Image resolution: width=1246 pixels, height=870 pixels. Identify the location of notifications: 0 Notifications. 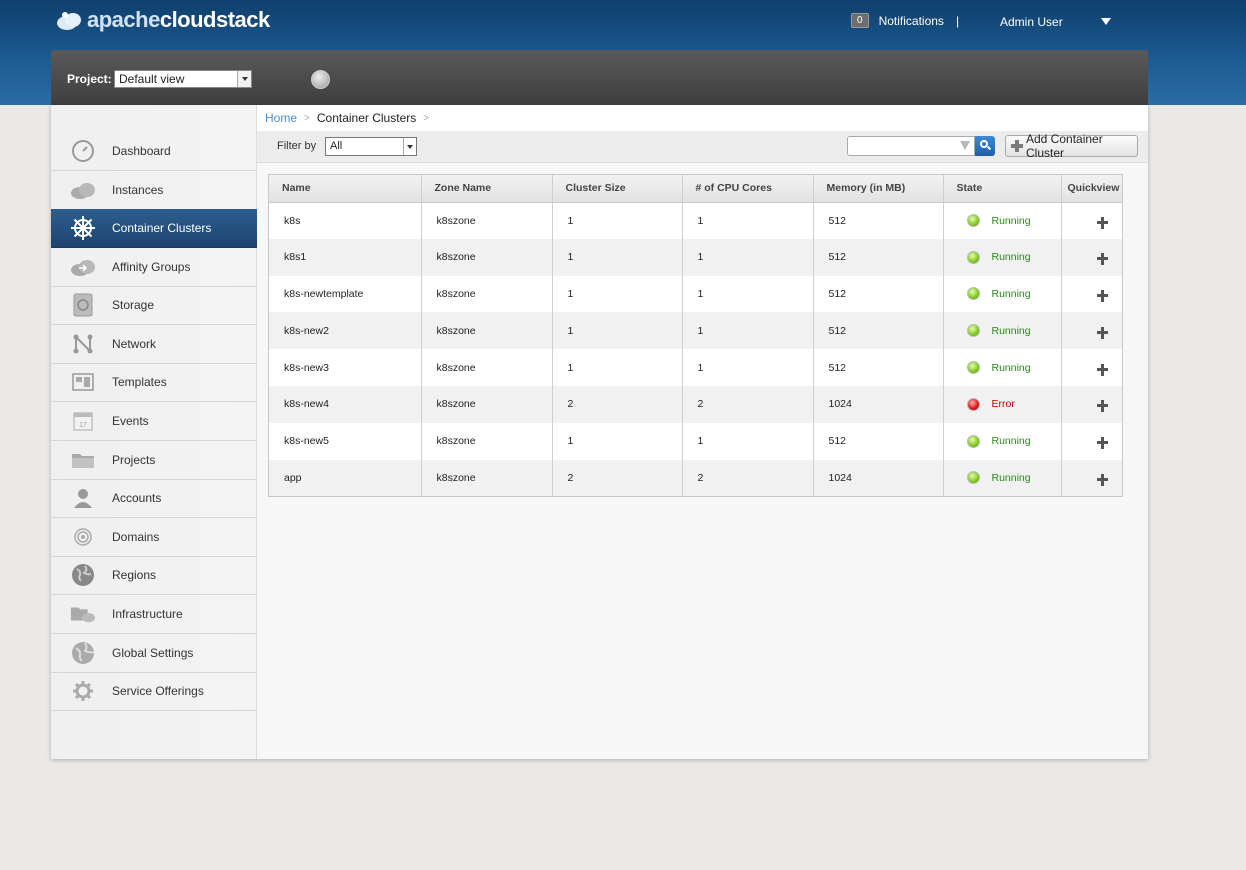
(897, 20).